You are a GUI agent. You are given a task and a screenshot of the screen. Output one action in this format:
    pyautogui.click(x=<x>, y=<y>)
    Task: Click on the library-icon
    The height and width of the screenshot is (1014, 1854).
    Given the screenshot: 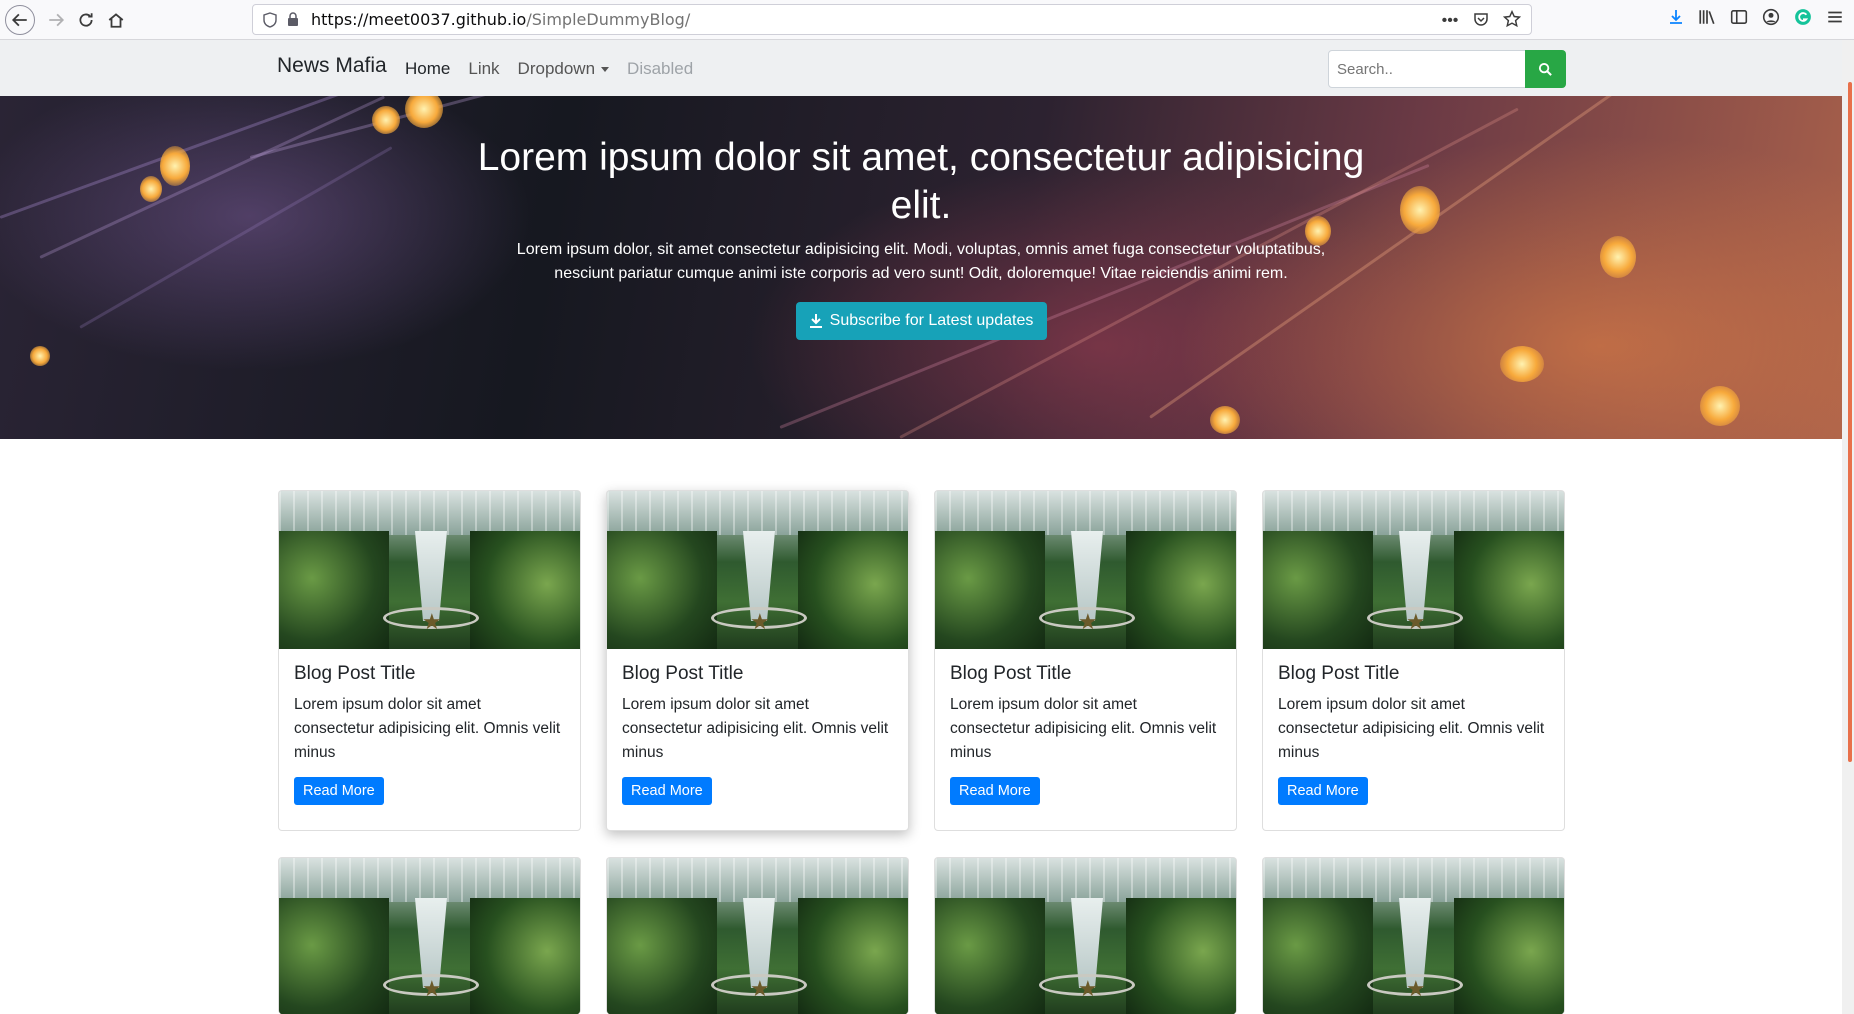 What is the action you would take?
    pyautogui.click(x=1707, y=17)
    